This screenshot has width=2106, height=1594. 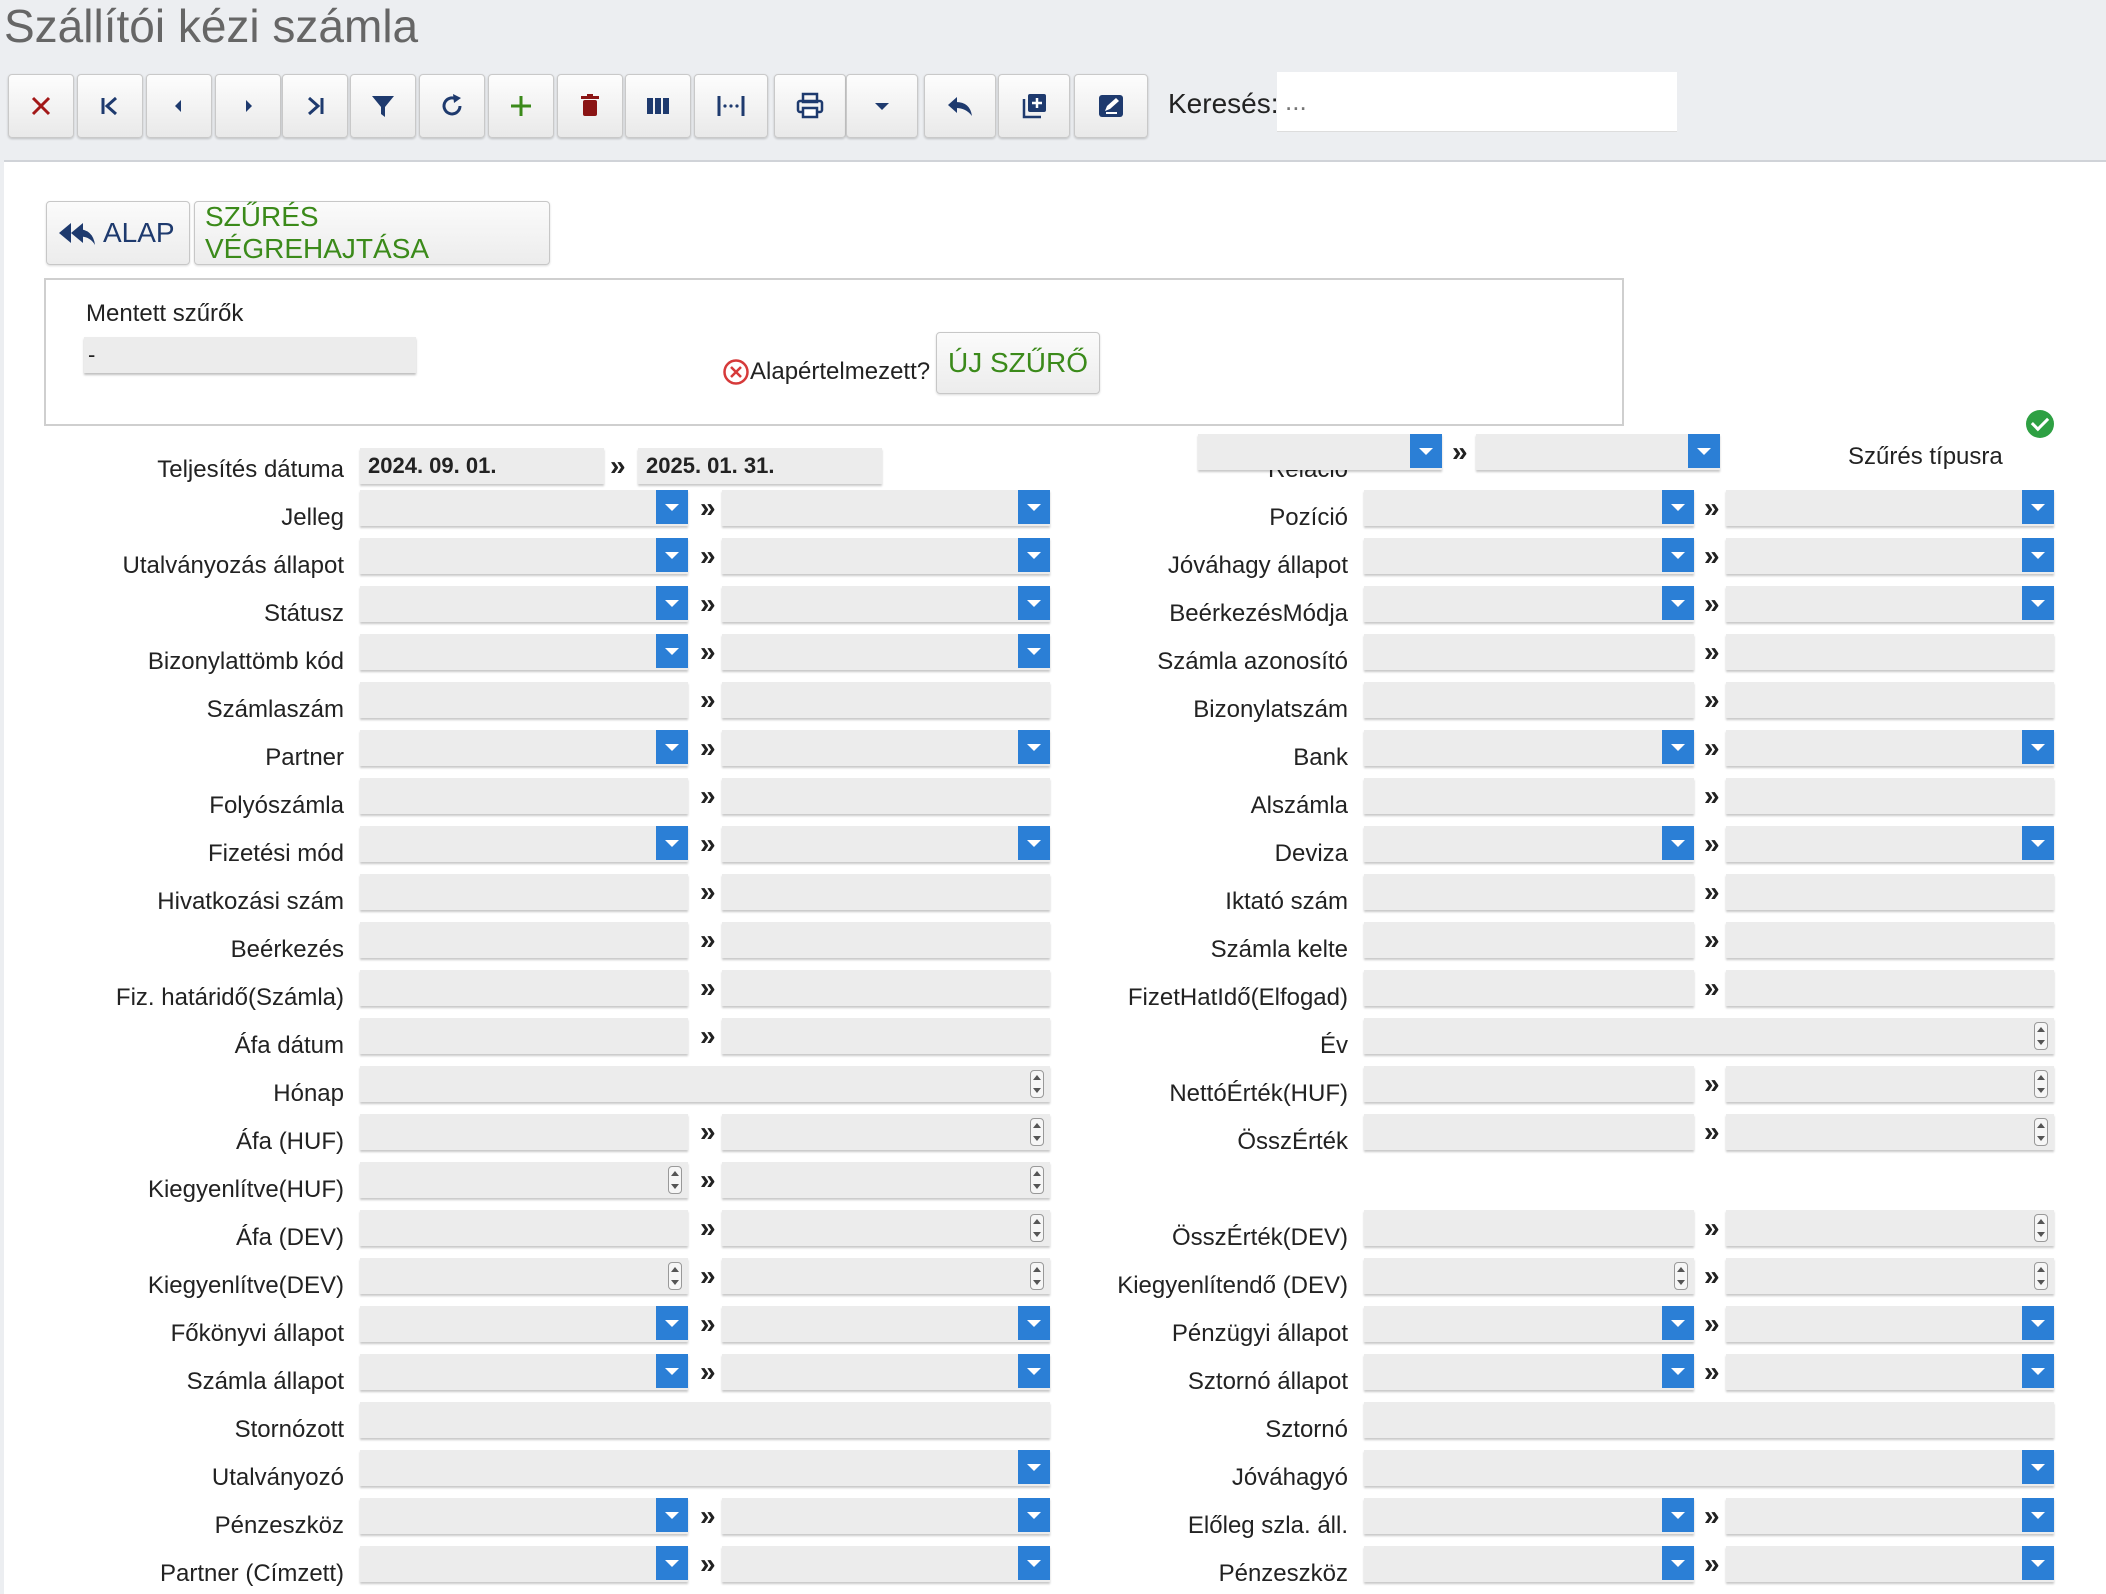 What do you see at coordinates (1111, 106) in the screenshot?
I see `edit-button` at bounding box center [1111, 106].